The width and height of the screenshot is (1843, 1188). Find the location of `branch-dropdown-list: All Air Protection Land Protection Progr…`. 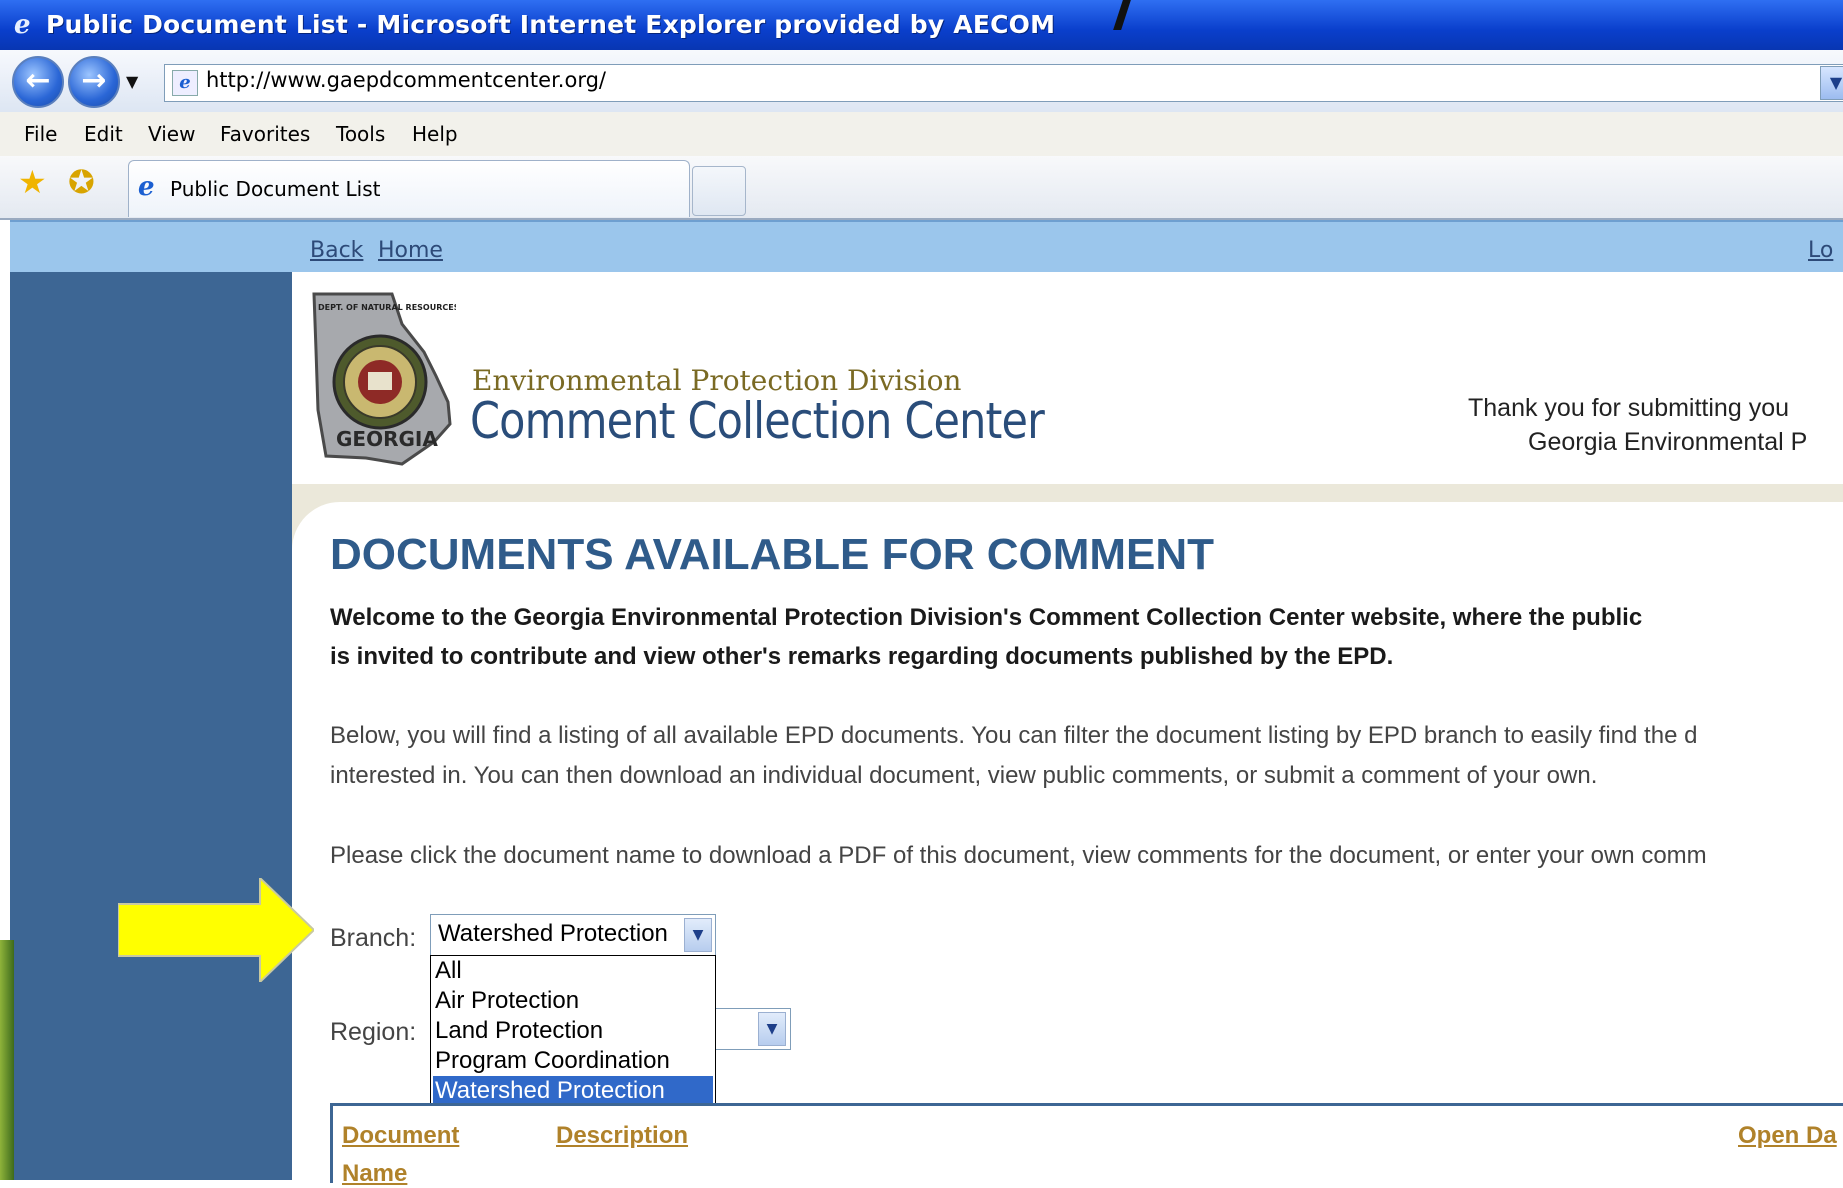

branch-dropdown-list: All Air Protection Land Protection Progr… is located at coordinates (573, 1033).